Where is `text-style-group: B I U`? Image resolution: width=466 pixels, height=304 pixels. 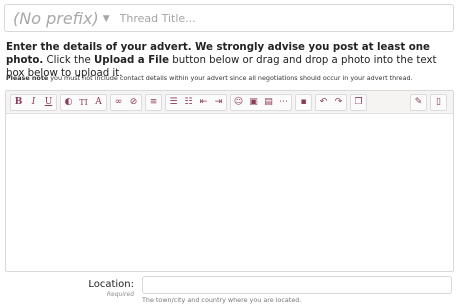
text-style-group: B I U is located at coordinates (33, 102).